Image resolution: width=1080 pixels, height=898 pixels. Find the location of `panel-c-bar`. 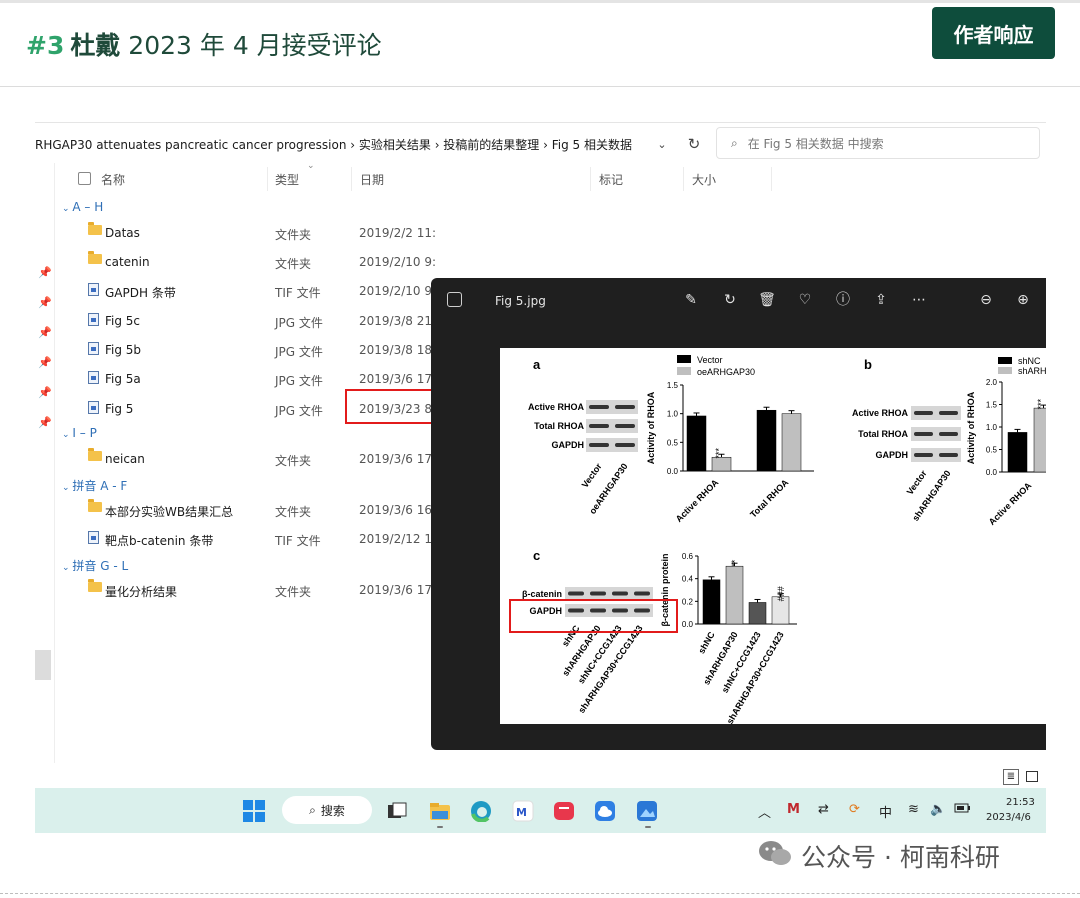

panel-c-bar is located at coordinates (734, 595).